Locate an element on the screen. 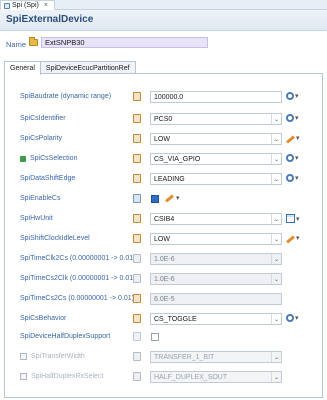 The image size is (327, 400). spicsidentifier-label-text: SpiCsIdentifier is located at coordinates (43, 118).